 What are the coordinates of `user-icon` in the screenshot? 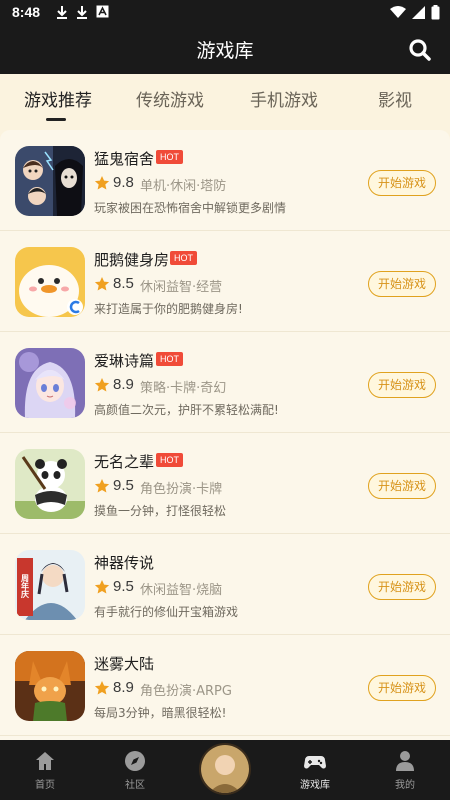 It's located at (405, 761).